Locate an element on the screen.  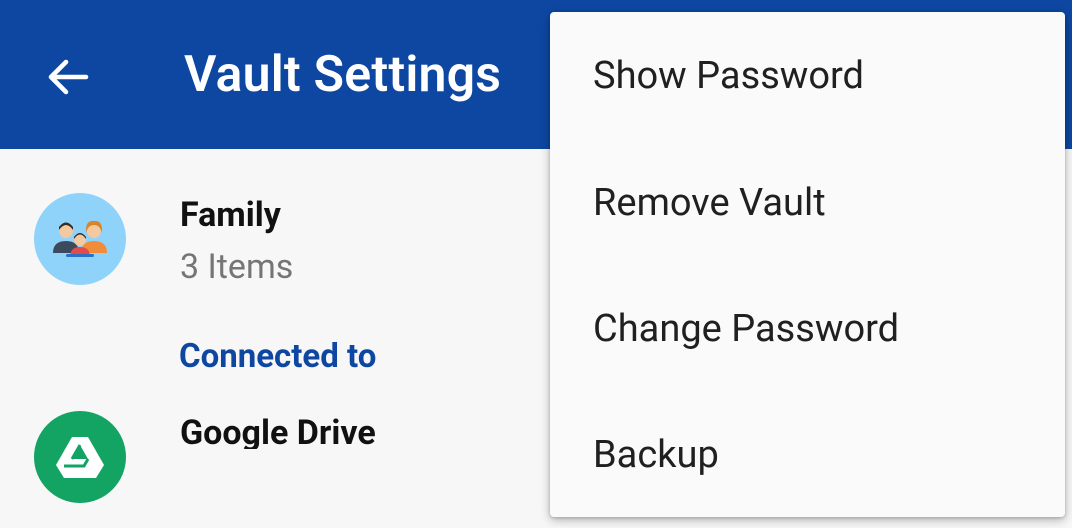
google-drive-icon is located at coordinates (80, 457).